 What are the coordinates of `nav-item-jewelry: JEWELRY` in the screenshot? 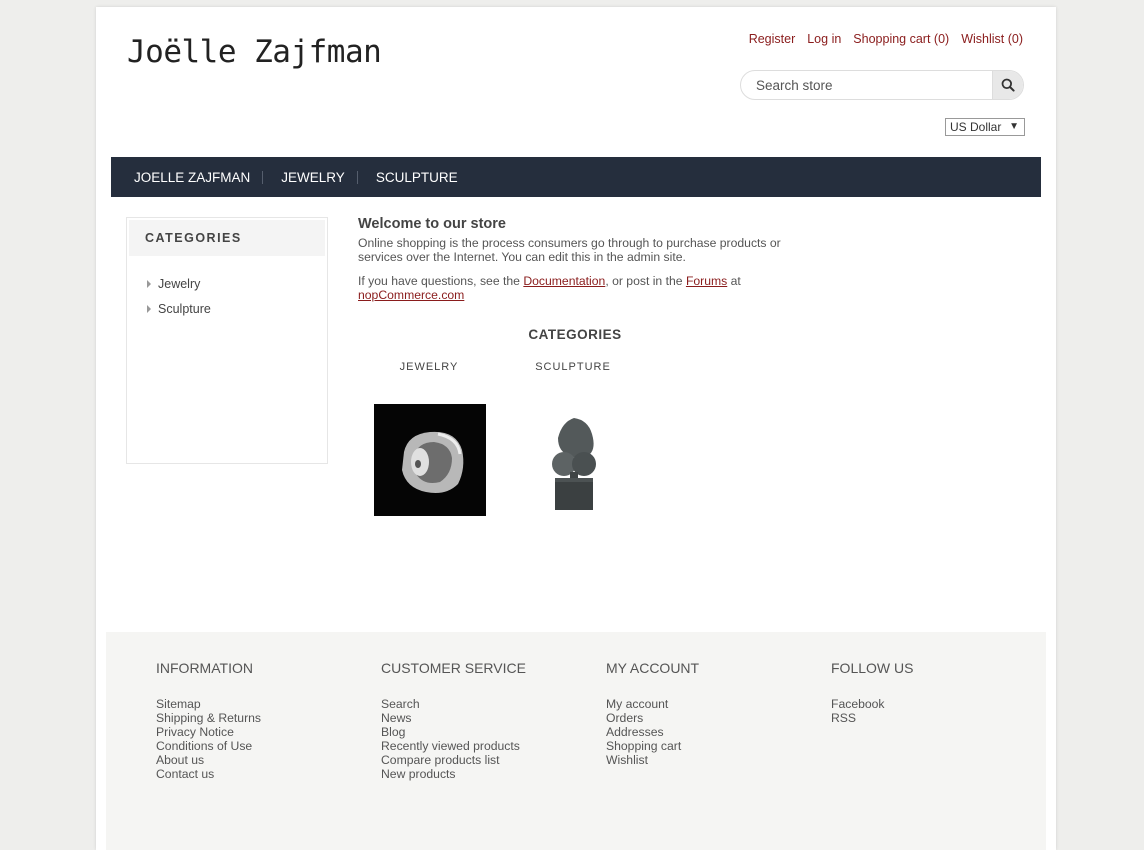 It's located at (313, 177).